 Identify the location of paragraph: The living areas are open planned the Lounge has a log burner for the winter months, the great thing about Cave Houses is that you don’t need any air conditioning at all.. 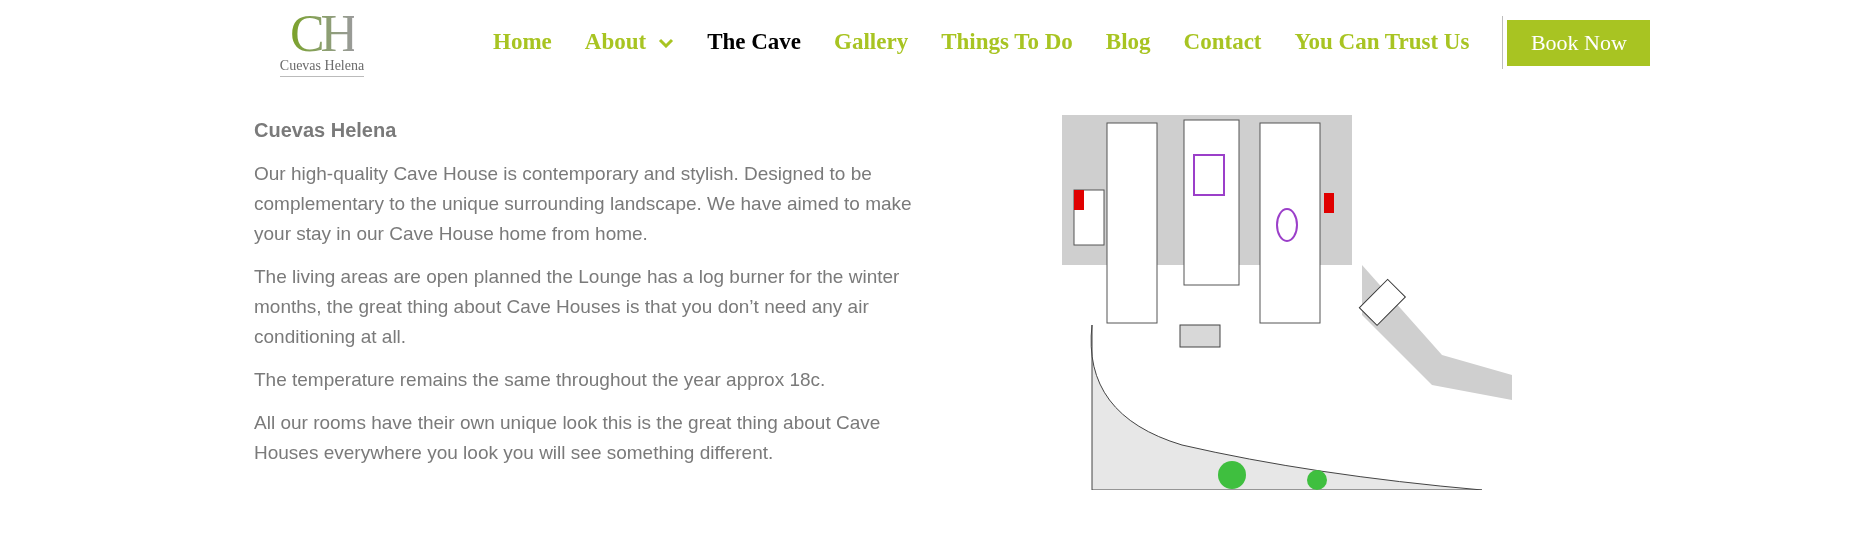
(577, 307).